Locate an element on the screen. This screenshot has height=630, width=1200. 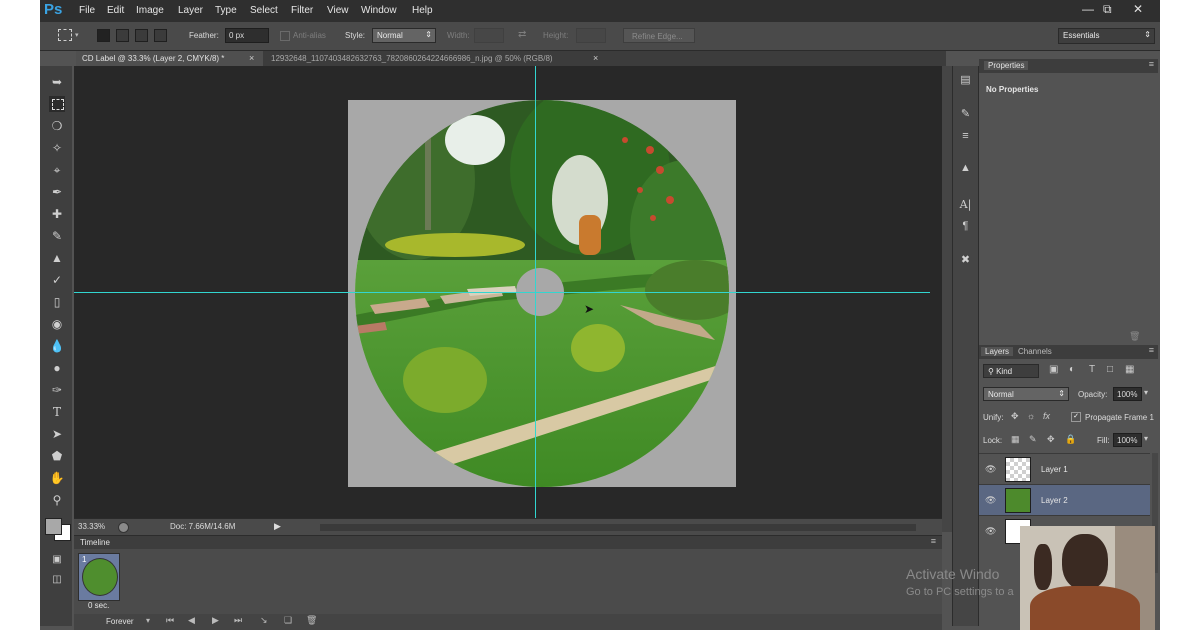
smart-object-filter-icon: ▦ is located at coordinates (1129, 369).